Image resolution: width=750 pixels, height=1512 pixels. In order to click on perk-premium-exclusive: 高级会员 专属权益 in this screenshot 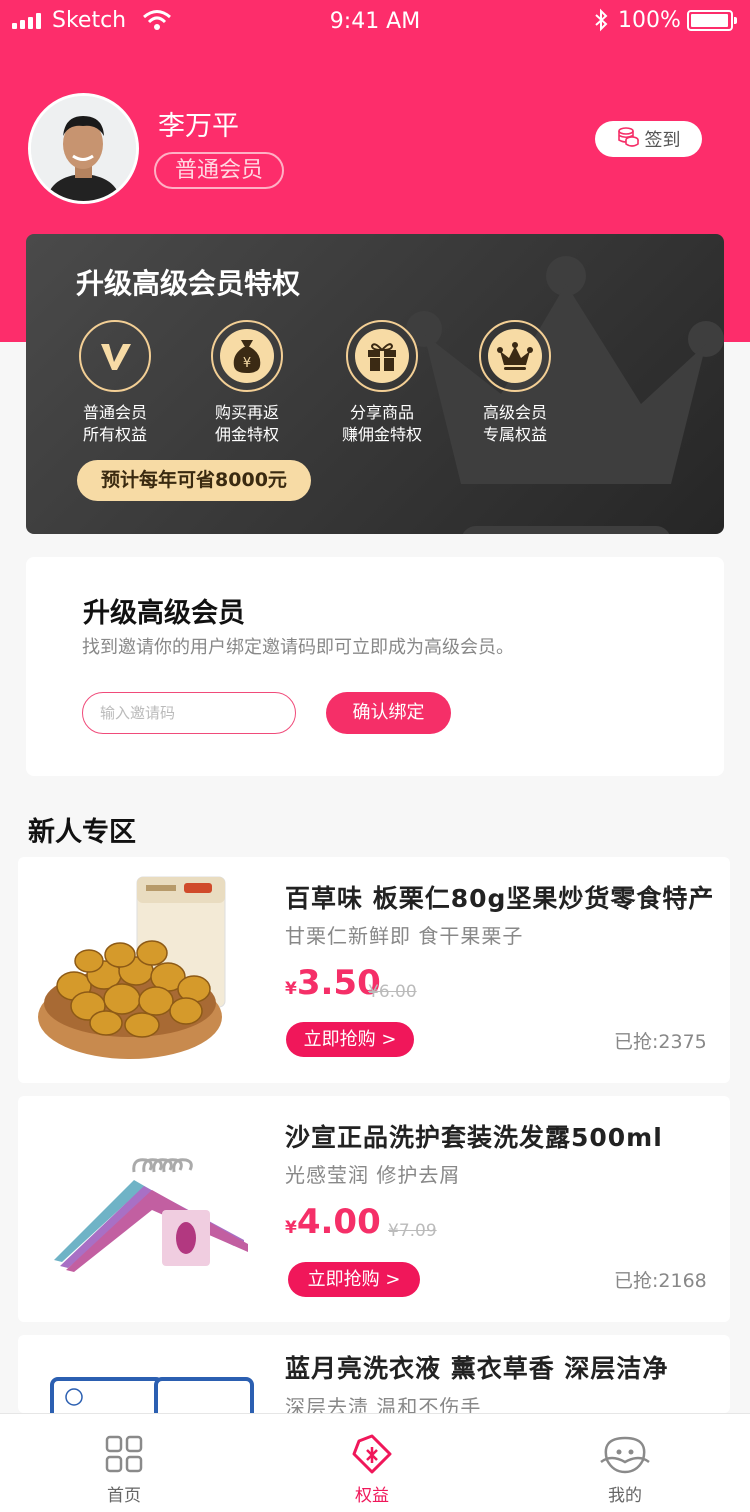, I will do `click(515, 383)`.